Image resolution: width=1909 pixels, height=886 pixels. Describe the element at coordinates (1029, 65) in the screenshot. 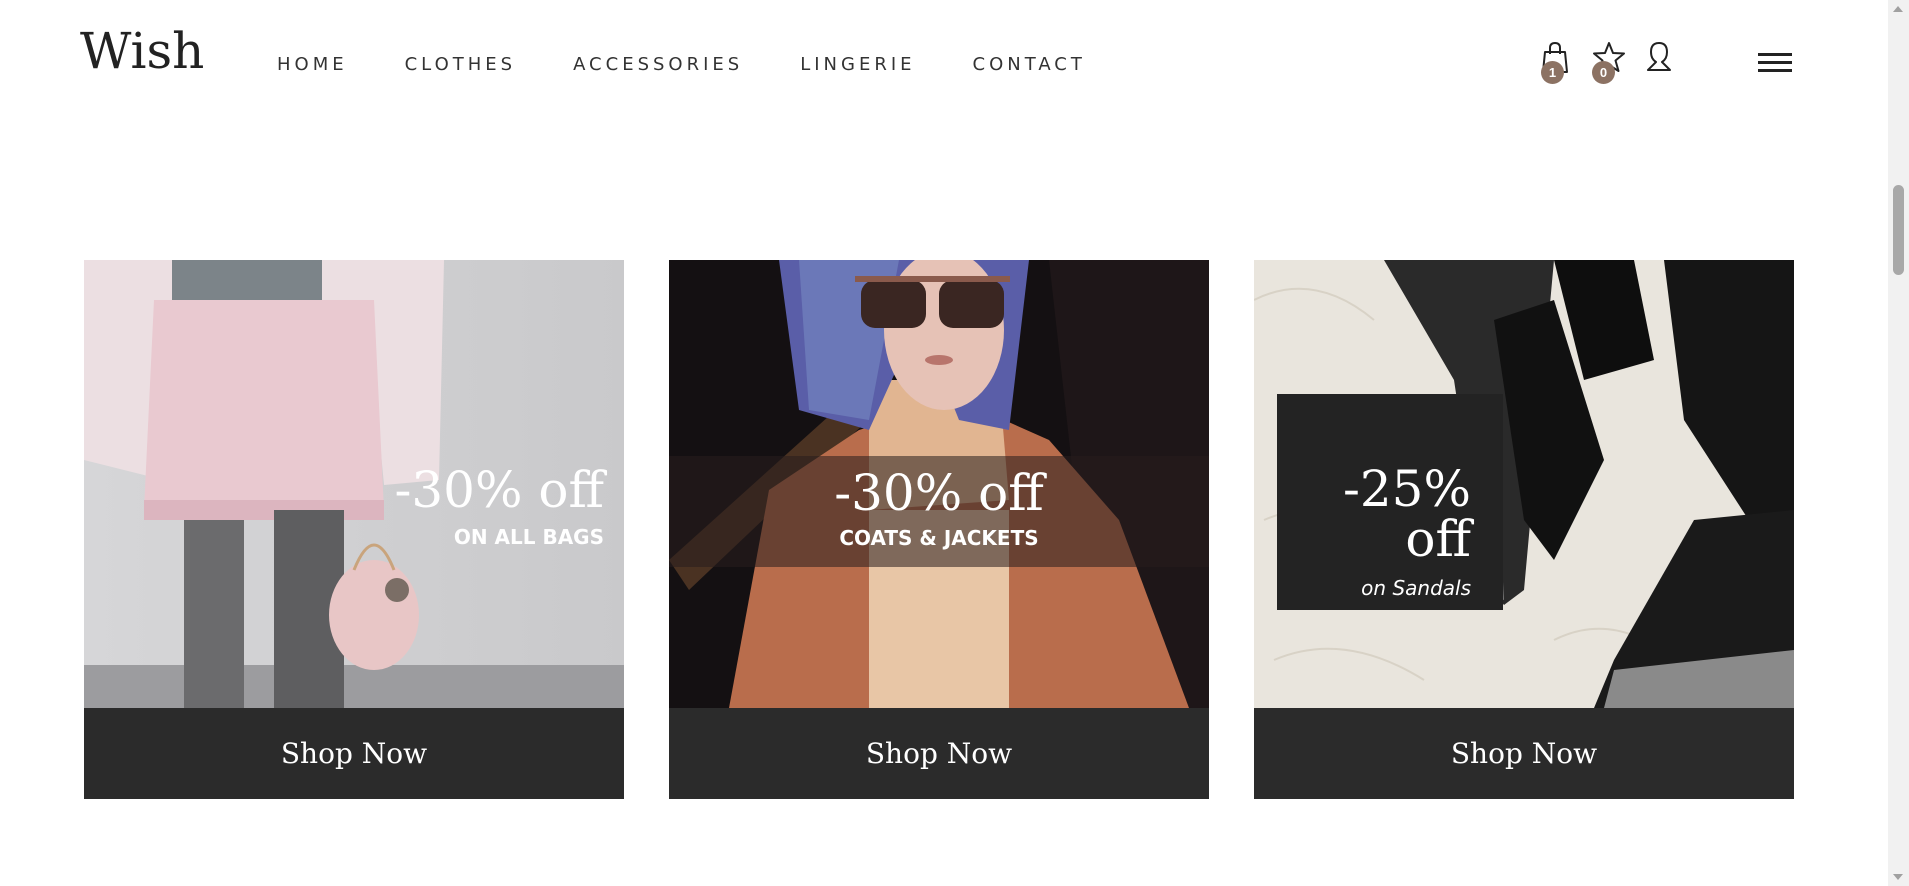

I see `nav-contact: CONTACT` at that location.